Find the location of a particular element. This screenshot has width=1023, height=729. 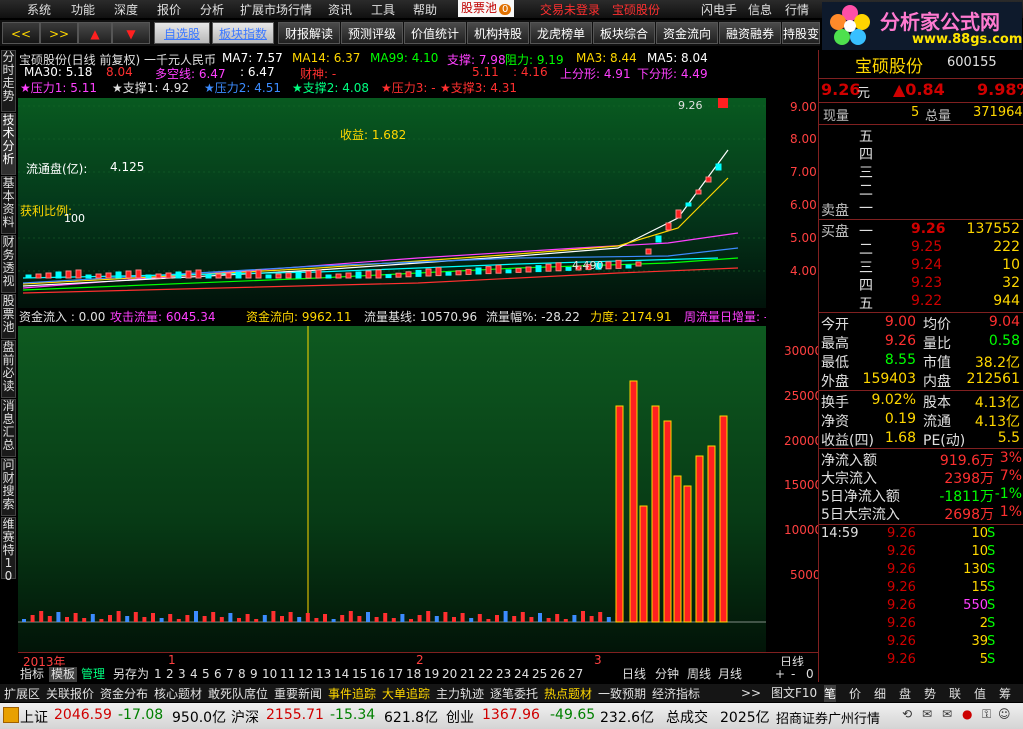

template-tab-19: 19 is located at coordinates (431, 674).